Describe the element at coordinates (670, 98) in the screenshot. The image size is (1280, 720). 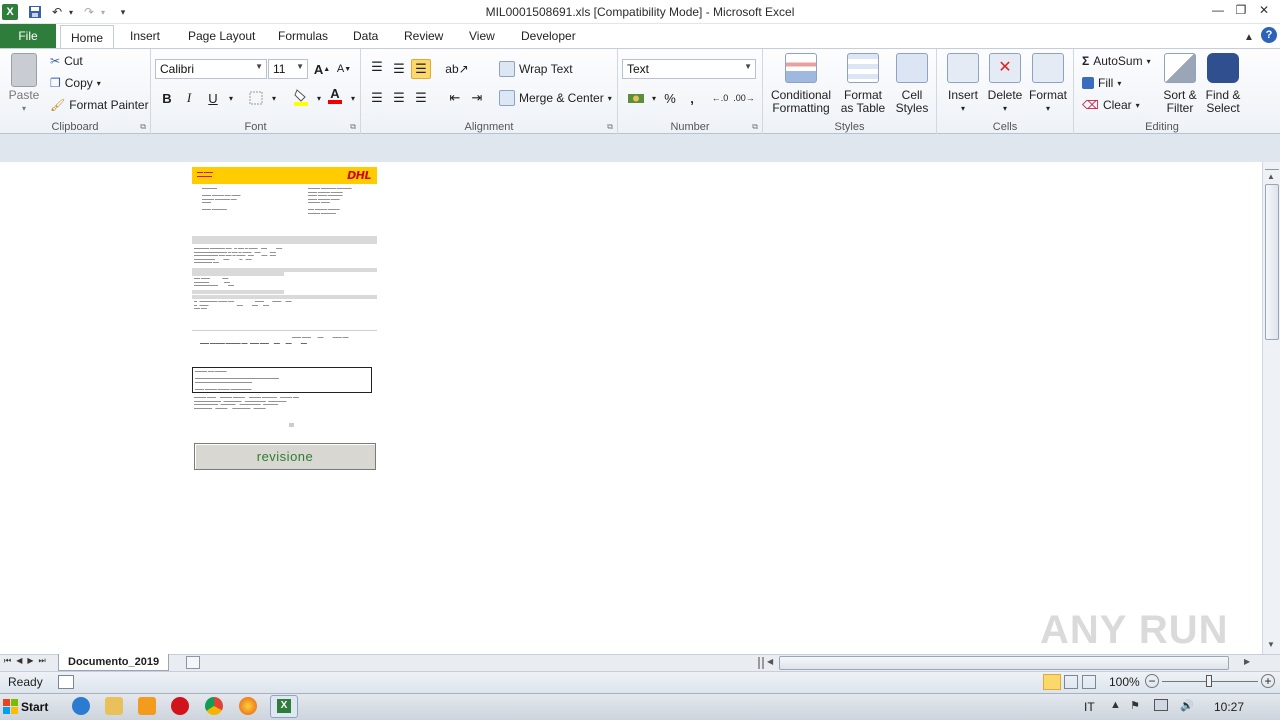
I see `percent-icon: %` at that location.